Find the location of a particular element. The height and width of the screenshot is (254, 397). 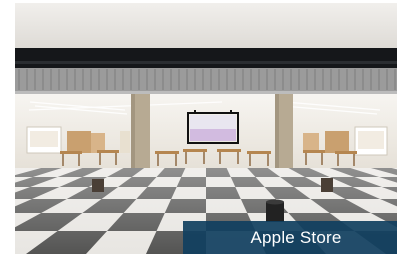

caption-text: Apple Store is located at coordinates (296, 237).